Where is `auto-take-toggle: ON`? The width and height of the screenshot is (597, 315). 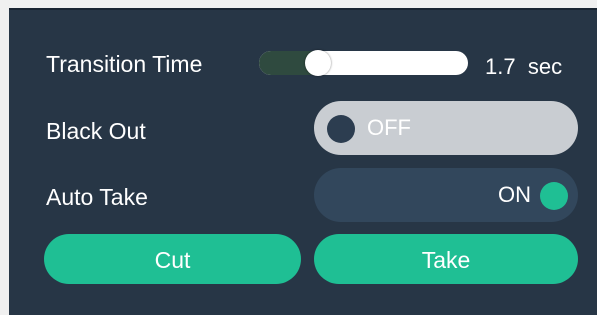 auto-take-toggle: ON is located at coordinates (446, 195).